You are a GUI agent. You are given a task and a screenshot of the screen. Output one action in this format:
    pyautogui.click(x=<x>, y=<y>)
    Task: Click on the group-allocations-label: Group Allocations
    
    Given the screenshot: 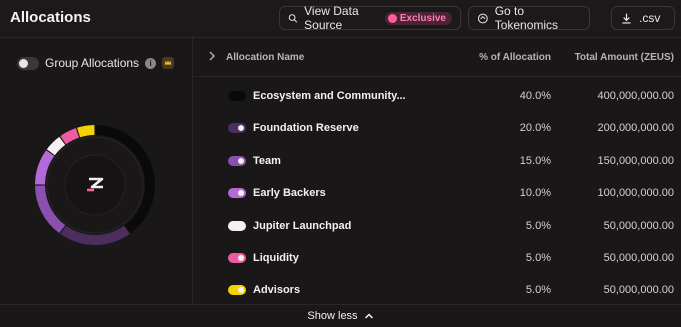 What is the action you would take?
    pyautogui.click(x=92, y=63)
    